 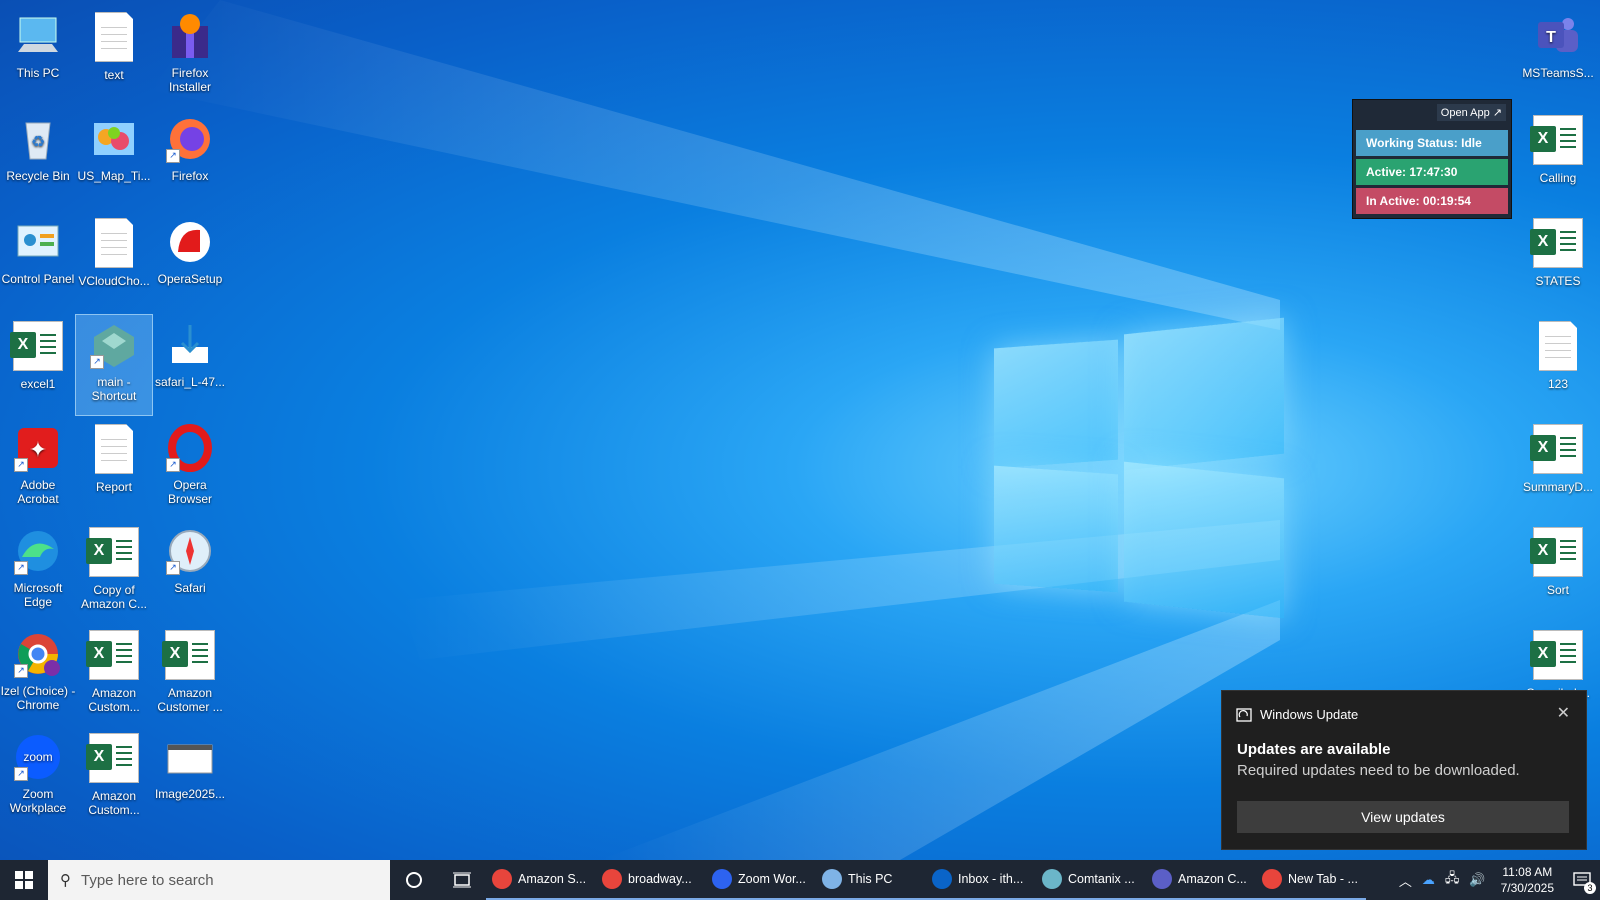 What do you see at coordinates (65, 880) in the screenshot?
I see `search-icon: ⚲` at bounding box center [65, 880].